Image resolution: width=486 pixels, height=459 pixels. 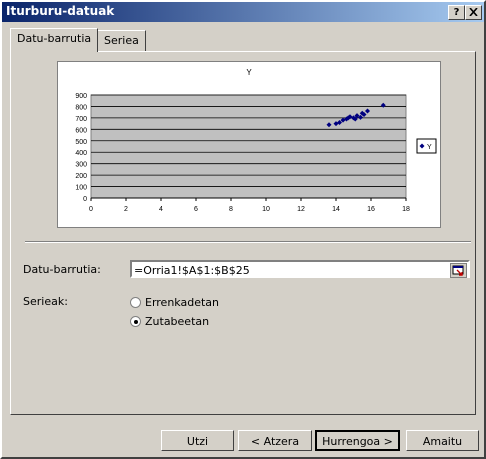 I want to click on next-button: Hurrengoa >, so click(x=357, y=440).